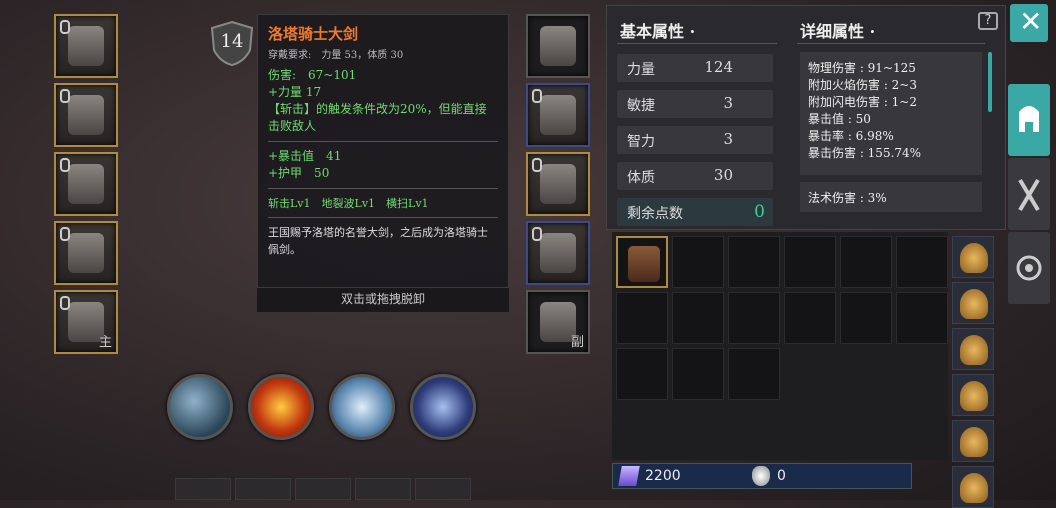 Image resolution: width=1056 pixels, height=508 pixels. I want to click on skill-fire-icon, so click(281, 407).